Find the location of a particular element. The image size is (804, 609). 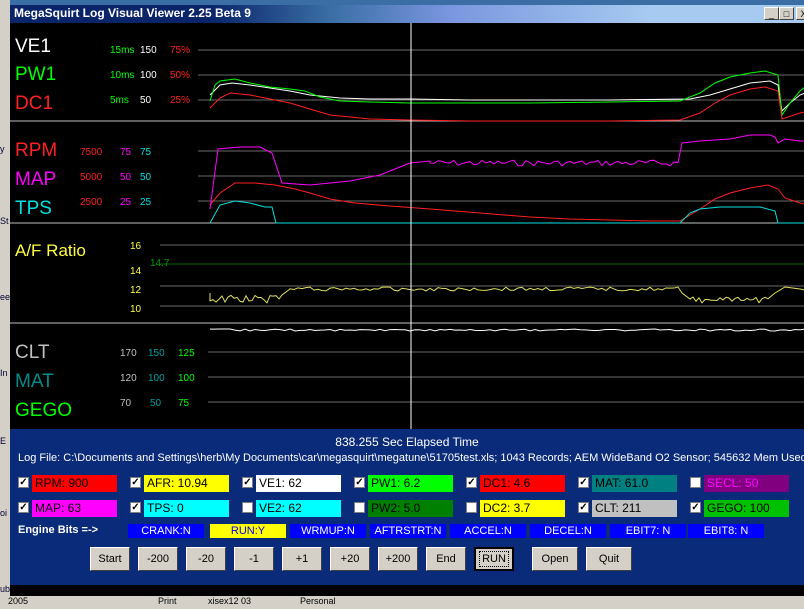

engine-bits-label: Engine Bits =-> is located at coordinates (58, 530).